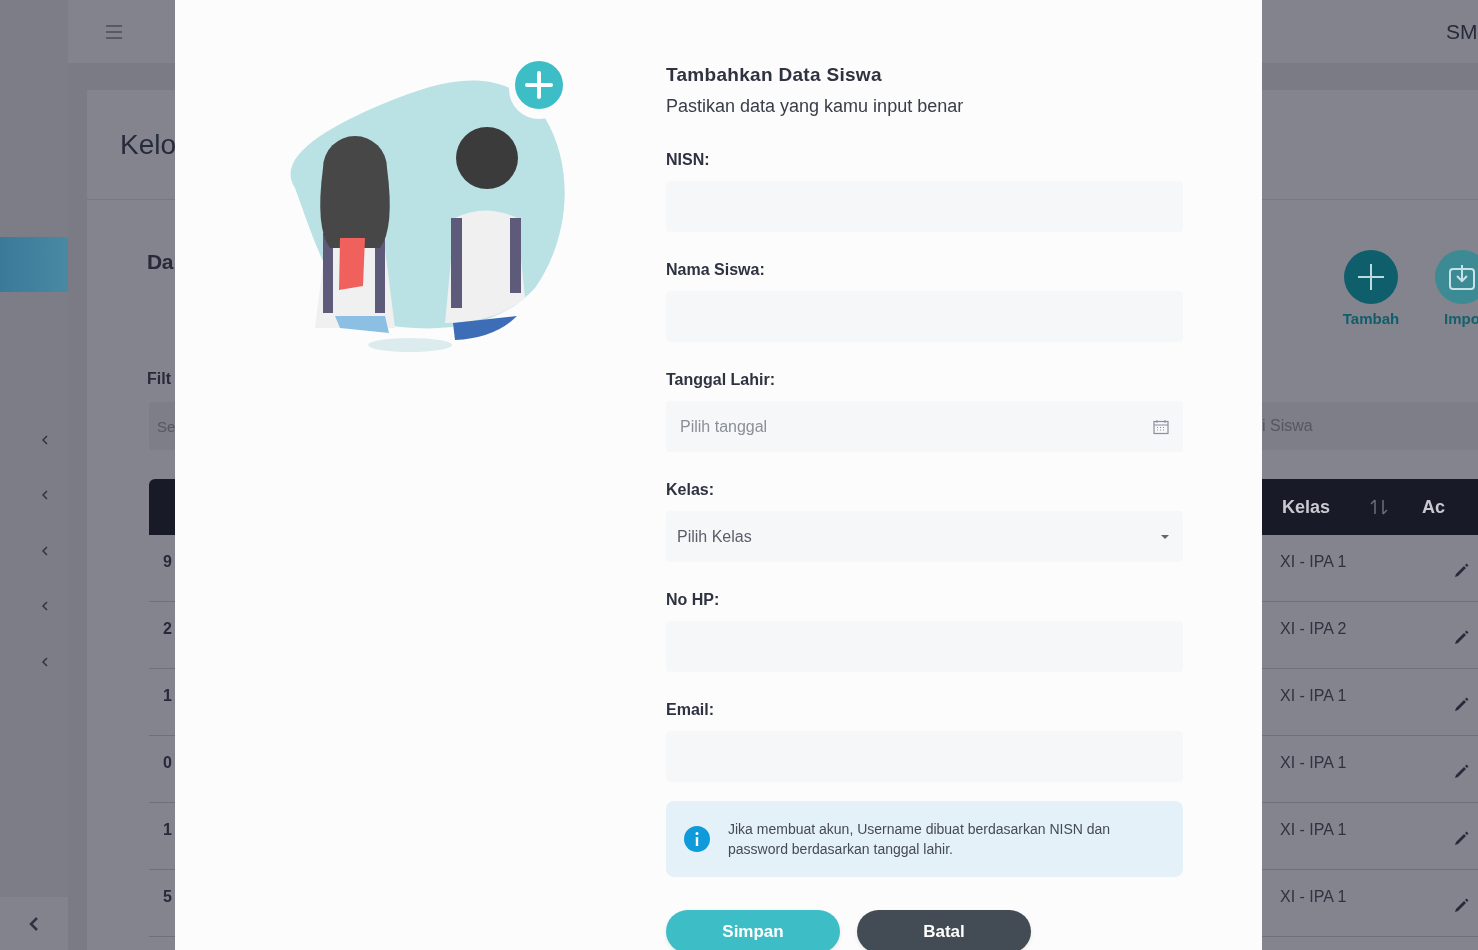 This screenshot has height=950, width=1478. Describe the element at coordinates (1313, 629) in the screenshot. I see `table-cell: XI - IPA 2` at that location.